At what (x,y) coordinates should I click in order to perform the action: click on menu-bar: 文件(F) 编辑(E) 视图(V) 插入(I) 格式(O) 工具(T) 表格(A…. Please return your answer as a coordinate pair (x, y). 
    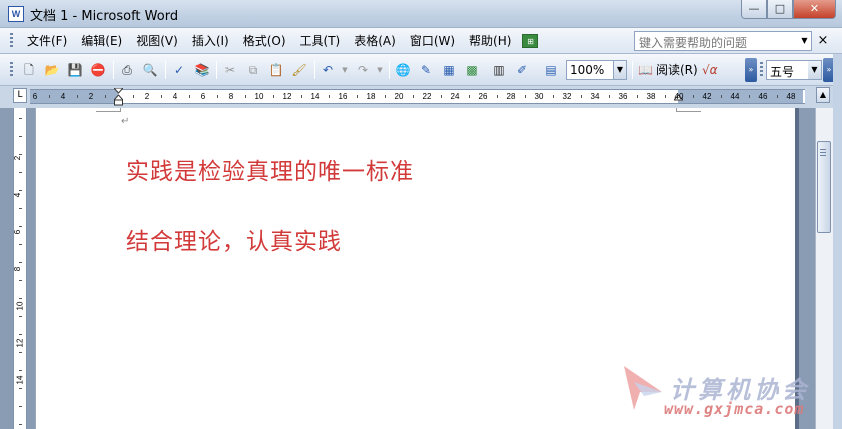
    Looking at the image, I should click on (421, 41).